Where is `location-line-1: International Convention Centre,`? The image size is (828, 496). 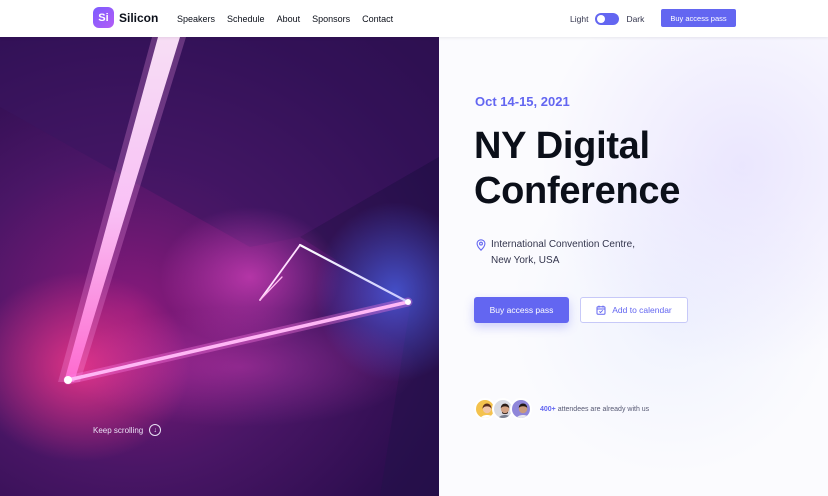
location-line-1: International Convention Centre, is located at coordinates (563, 244).